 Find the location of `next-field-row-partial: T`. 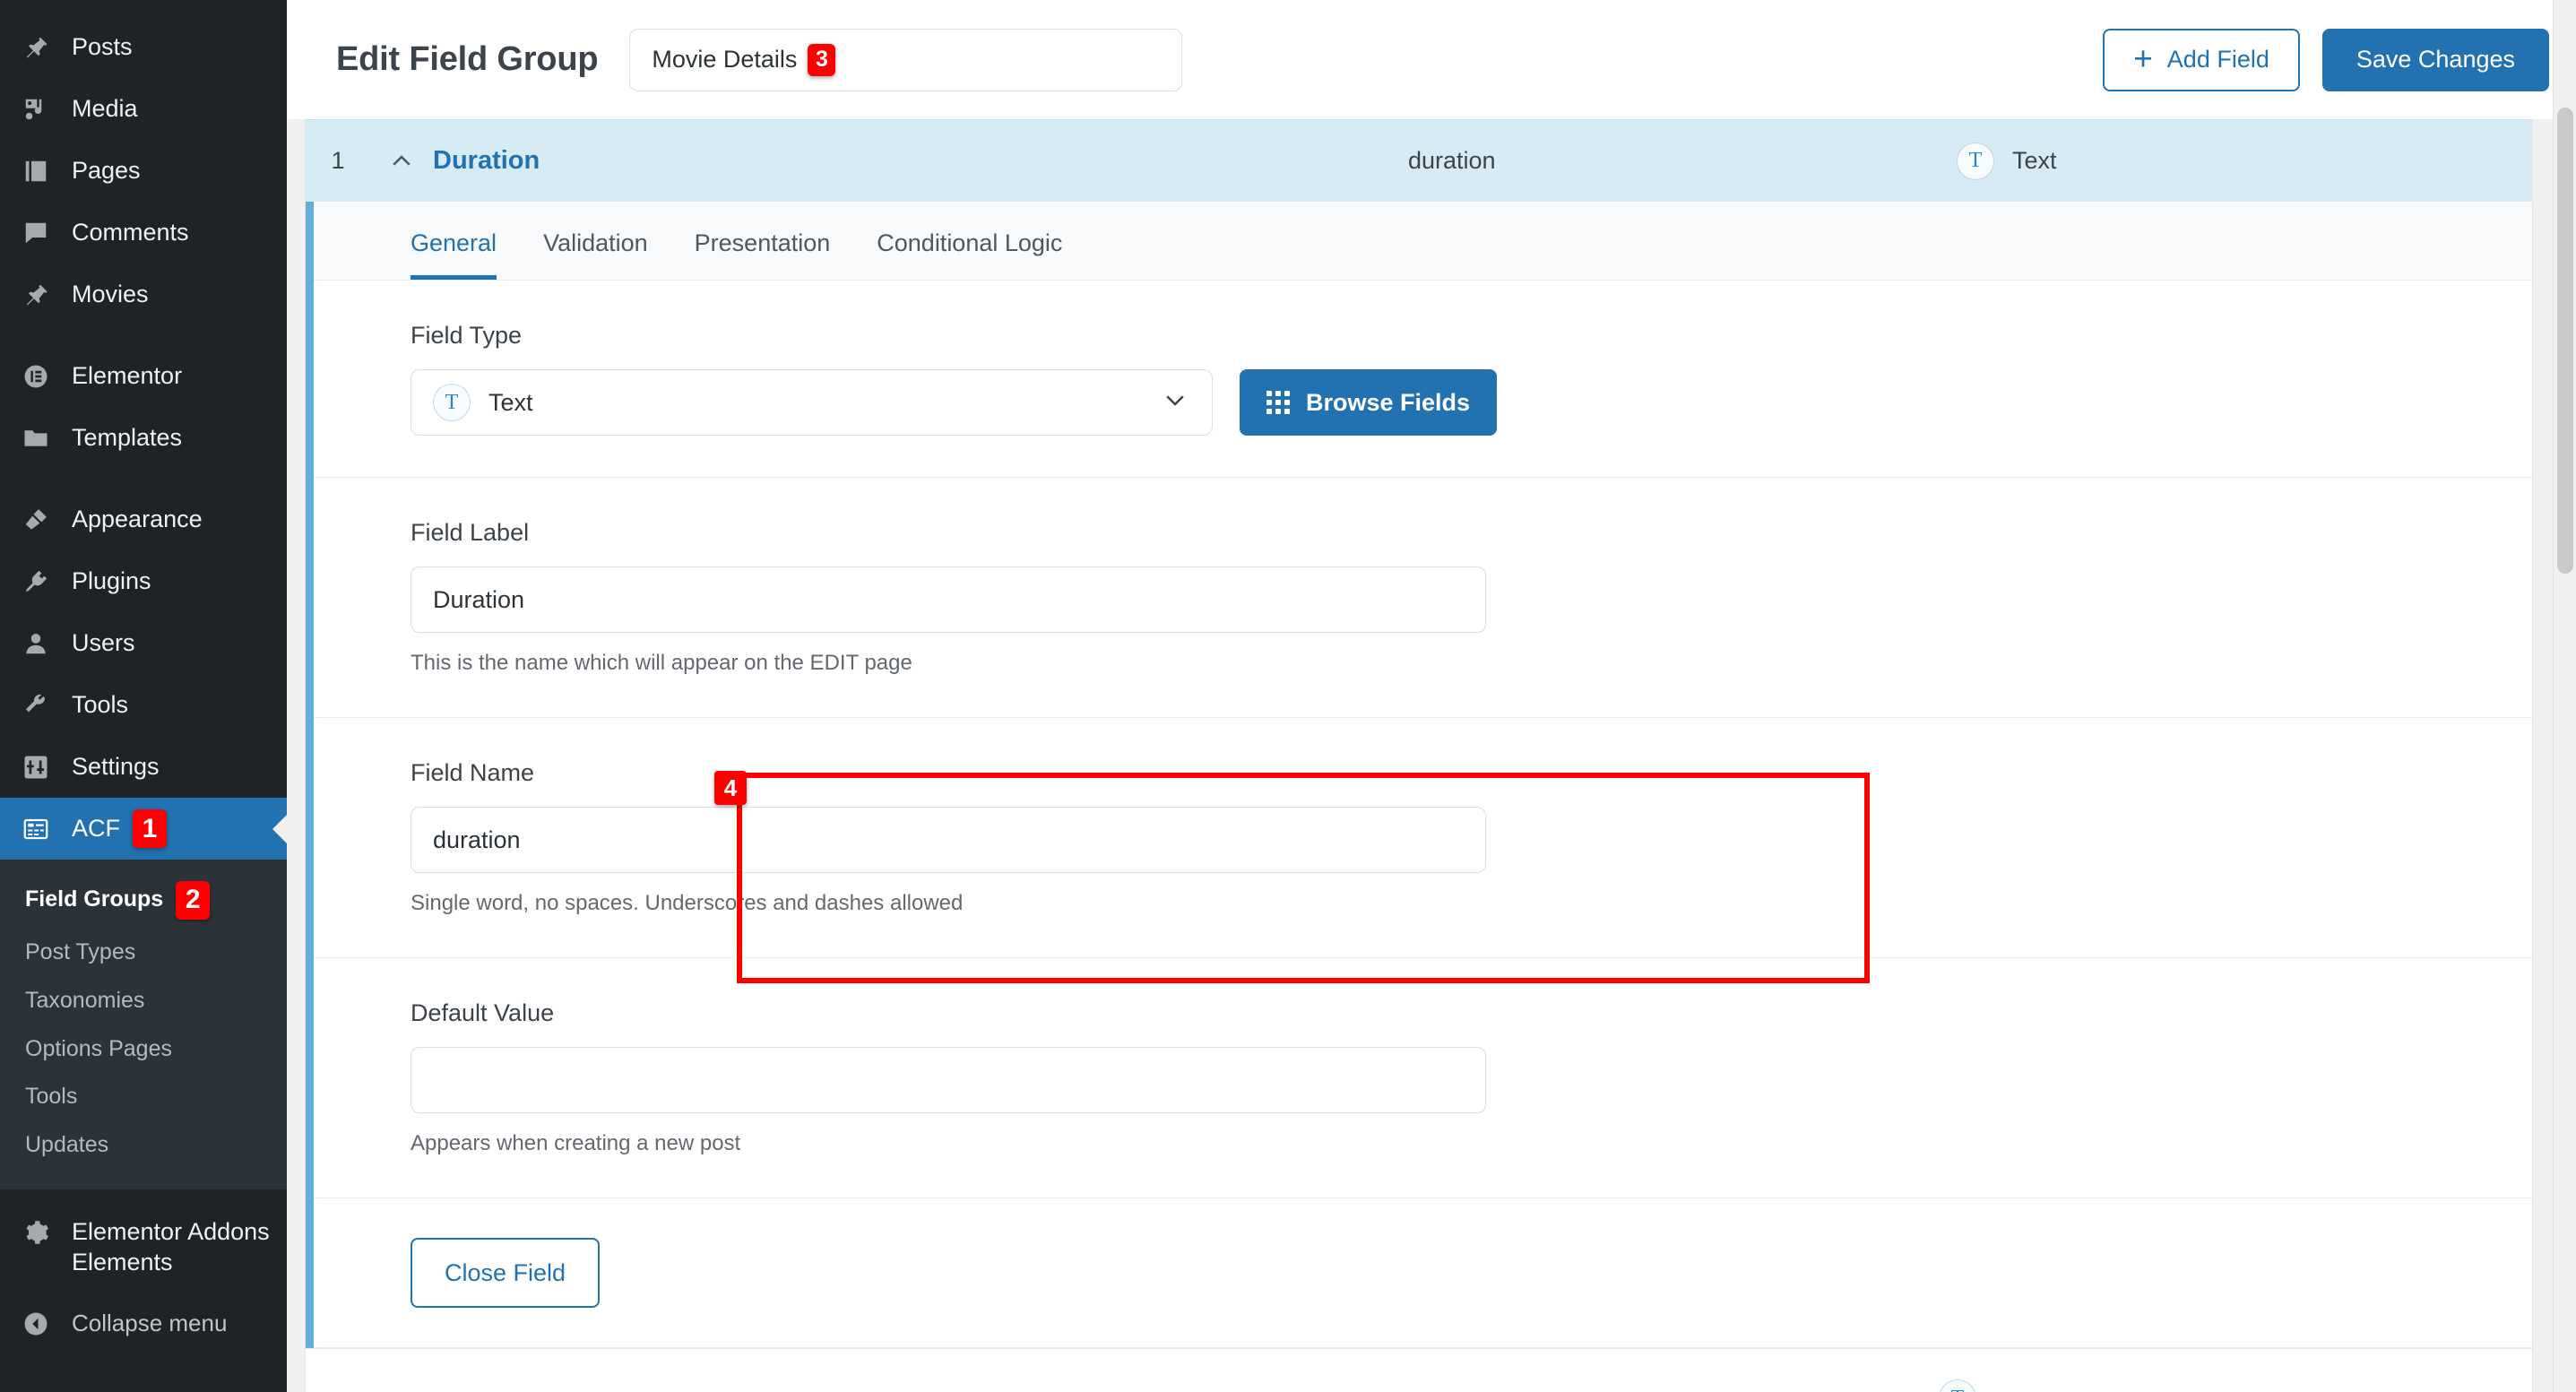

next-field-row-partial: T is located at coordinates (1419, 1370).